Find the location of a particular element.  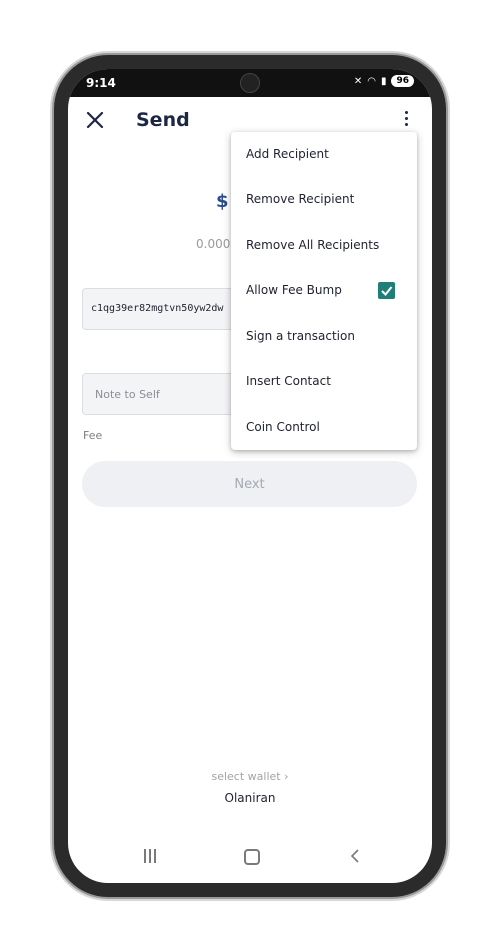

wallet-name: Olaniran is located at coordinates (250, 798).